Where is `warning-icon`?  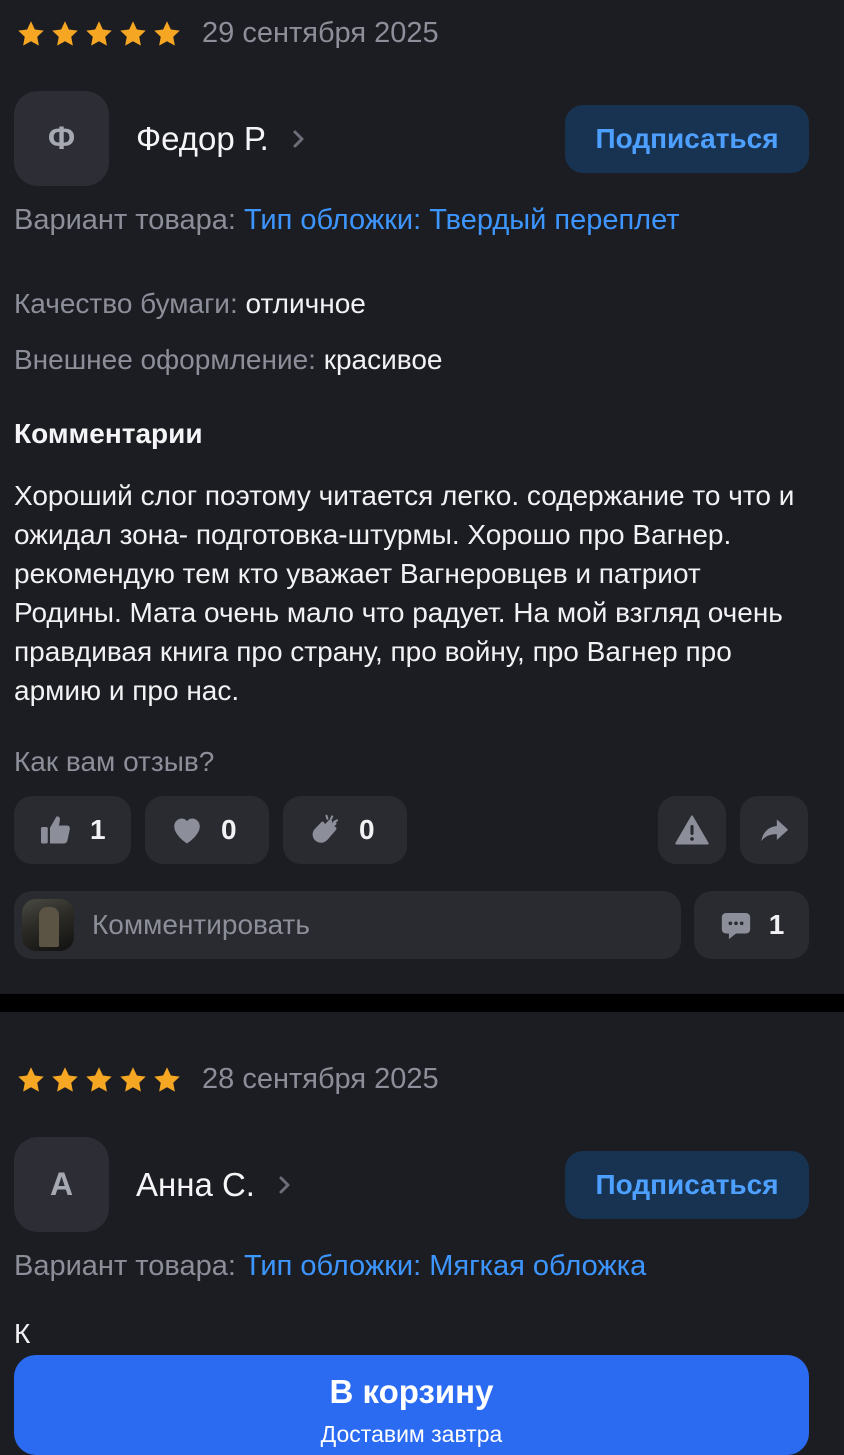 warning-icon is located at coordinates (692, 830).